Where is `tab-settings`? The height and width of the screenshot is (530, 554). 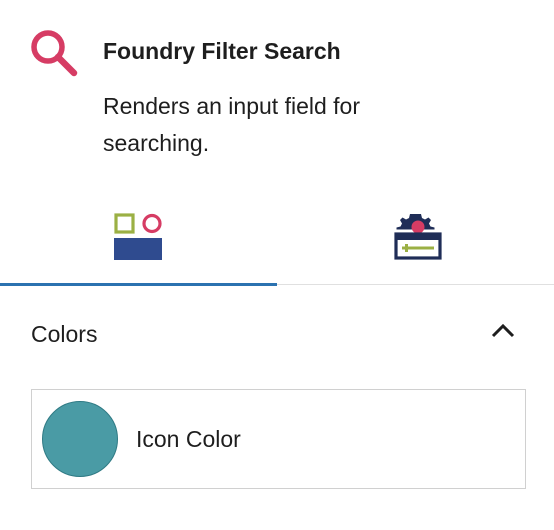
tab-settings is located at coordinates (415, 240).